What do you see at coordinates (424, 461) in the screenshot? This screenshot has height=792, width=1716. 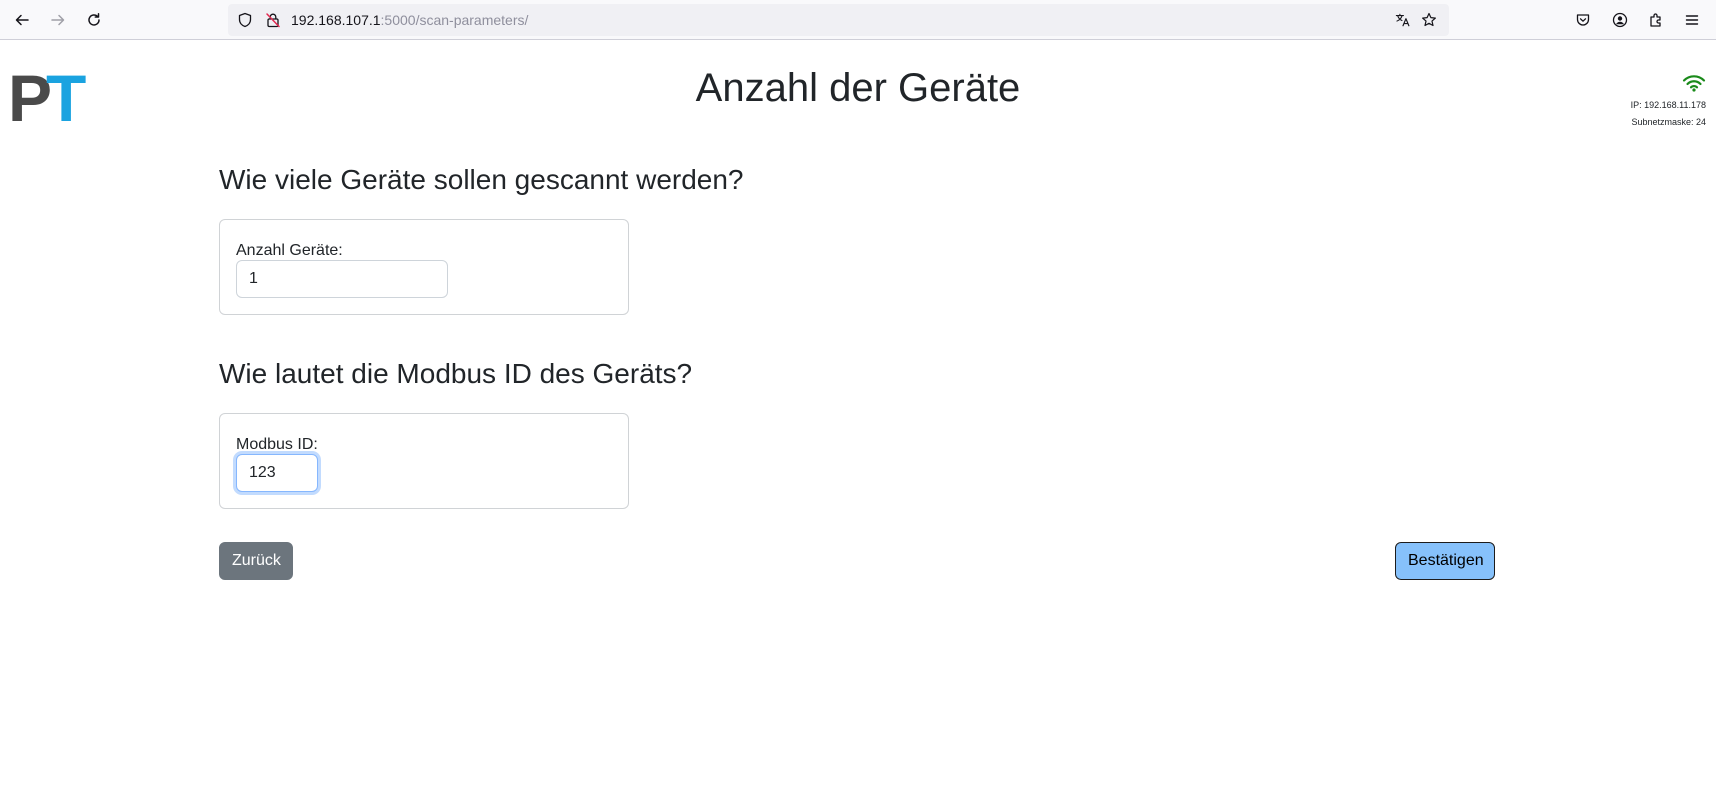 I see `modbus-id-card: Modbus ID:` at bounding box center [424, 461].